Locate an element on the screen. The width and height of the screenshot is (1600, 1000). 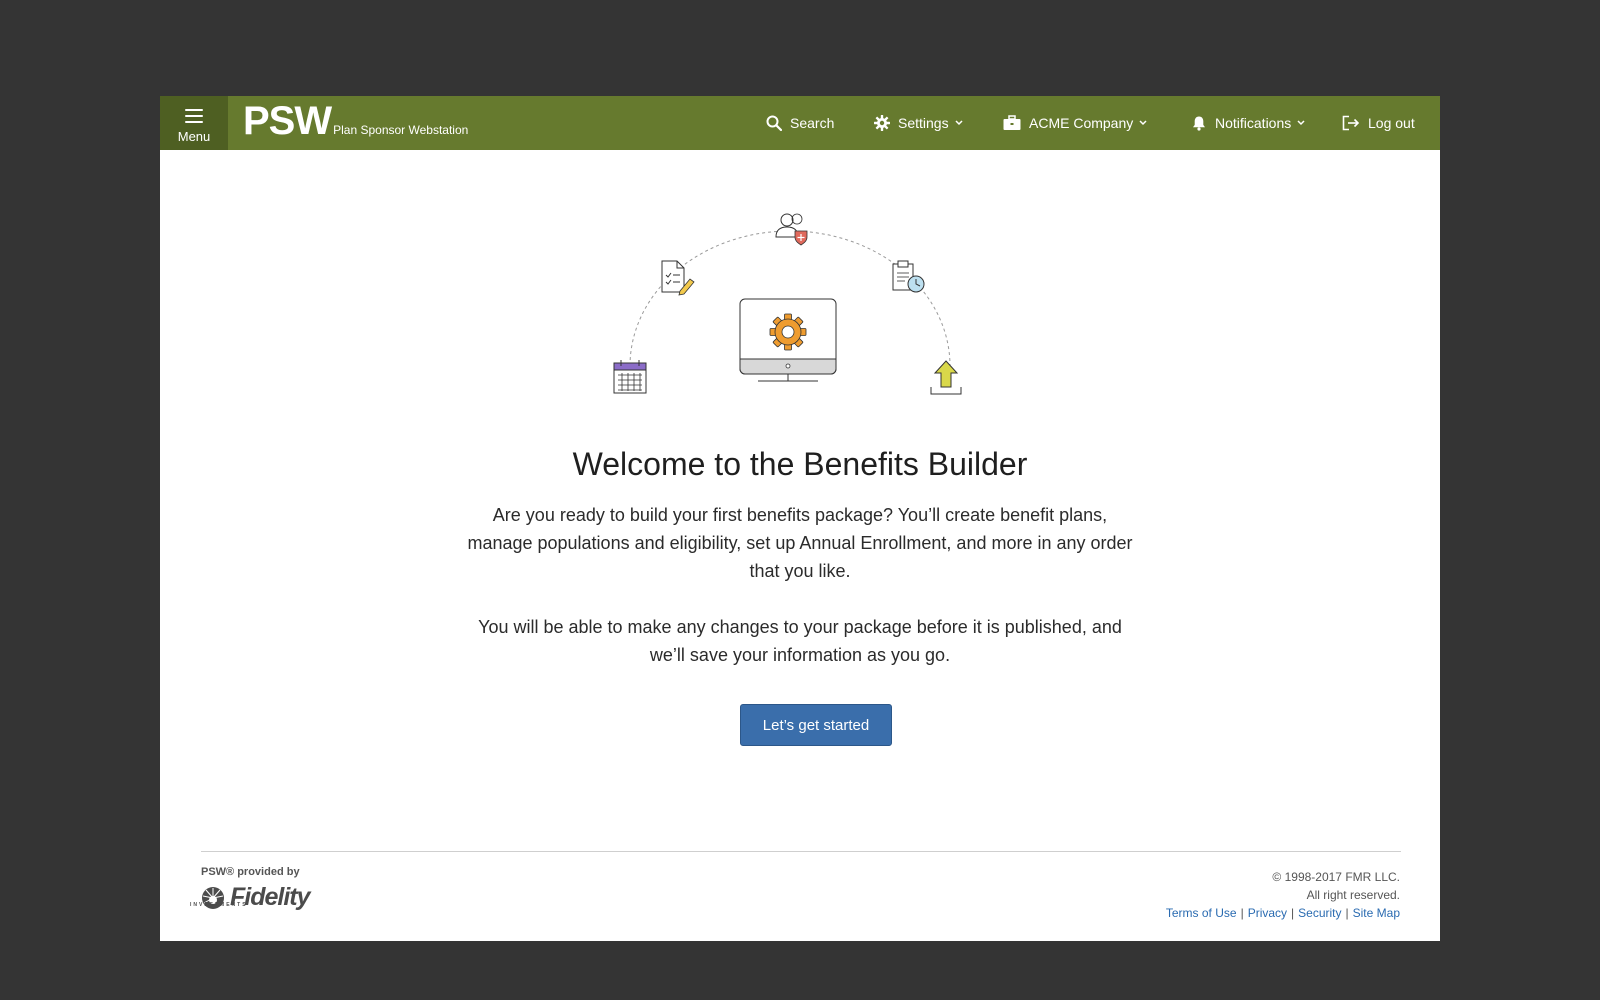
rights-text: All right reserved. is located at coordinates (1353, 895).